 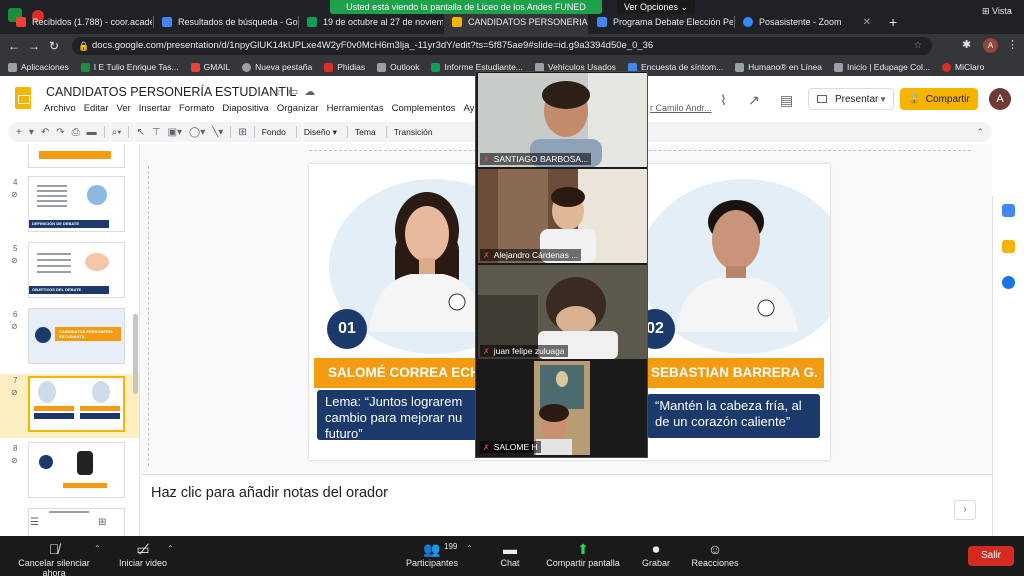 What do you see at coordinates (656, 549) in the screenshot?
I see `record-icon: ⏺` at bounding box center [656, 549].